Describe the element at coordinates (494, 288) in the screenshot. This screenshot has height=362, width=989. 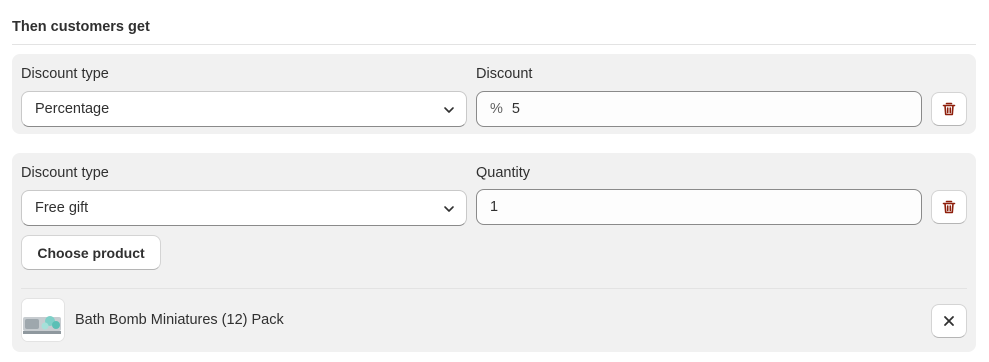
I see `product-divider` at that location.